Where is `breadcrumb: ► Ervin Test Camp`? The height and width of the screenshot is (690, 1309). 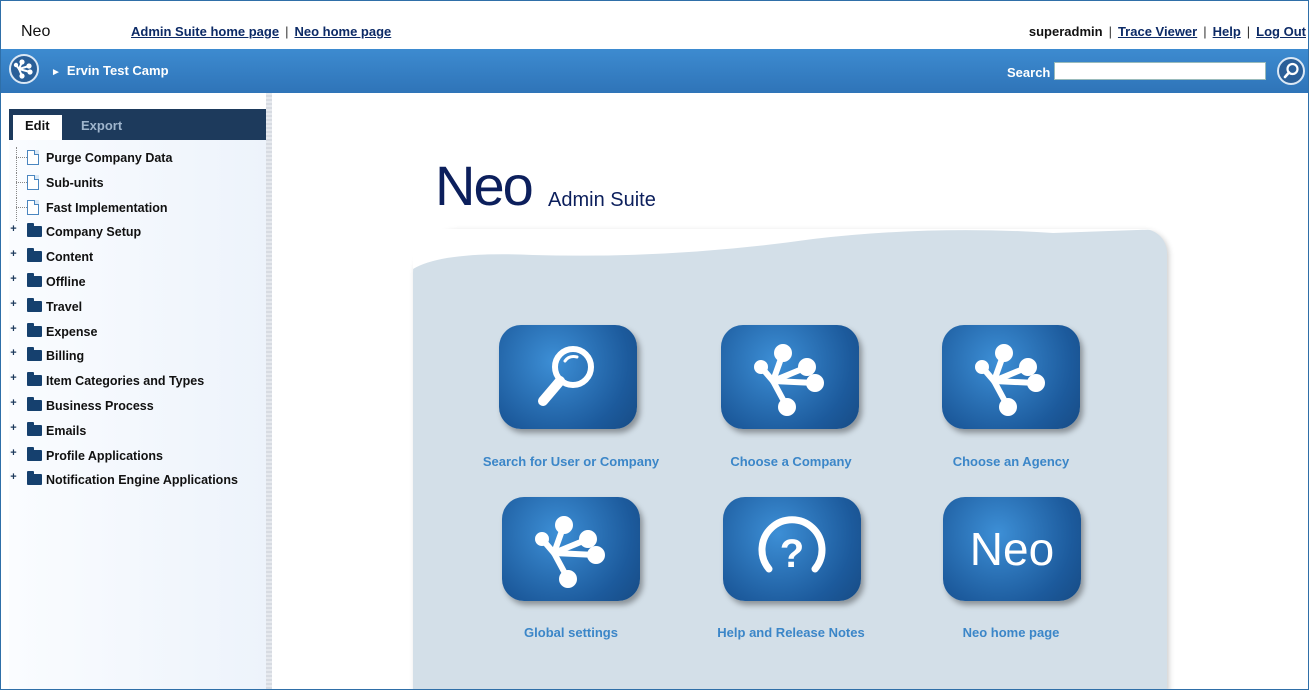
breadcrumb: ► Ervin Test Camp is located at coordinates (110, 70).